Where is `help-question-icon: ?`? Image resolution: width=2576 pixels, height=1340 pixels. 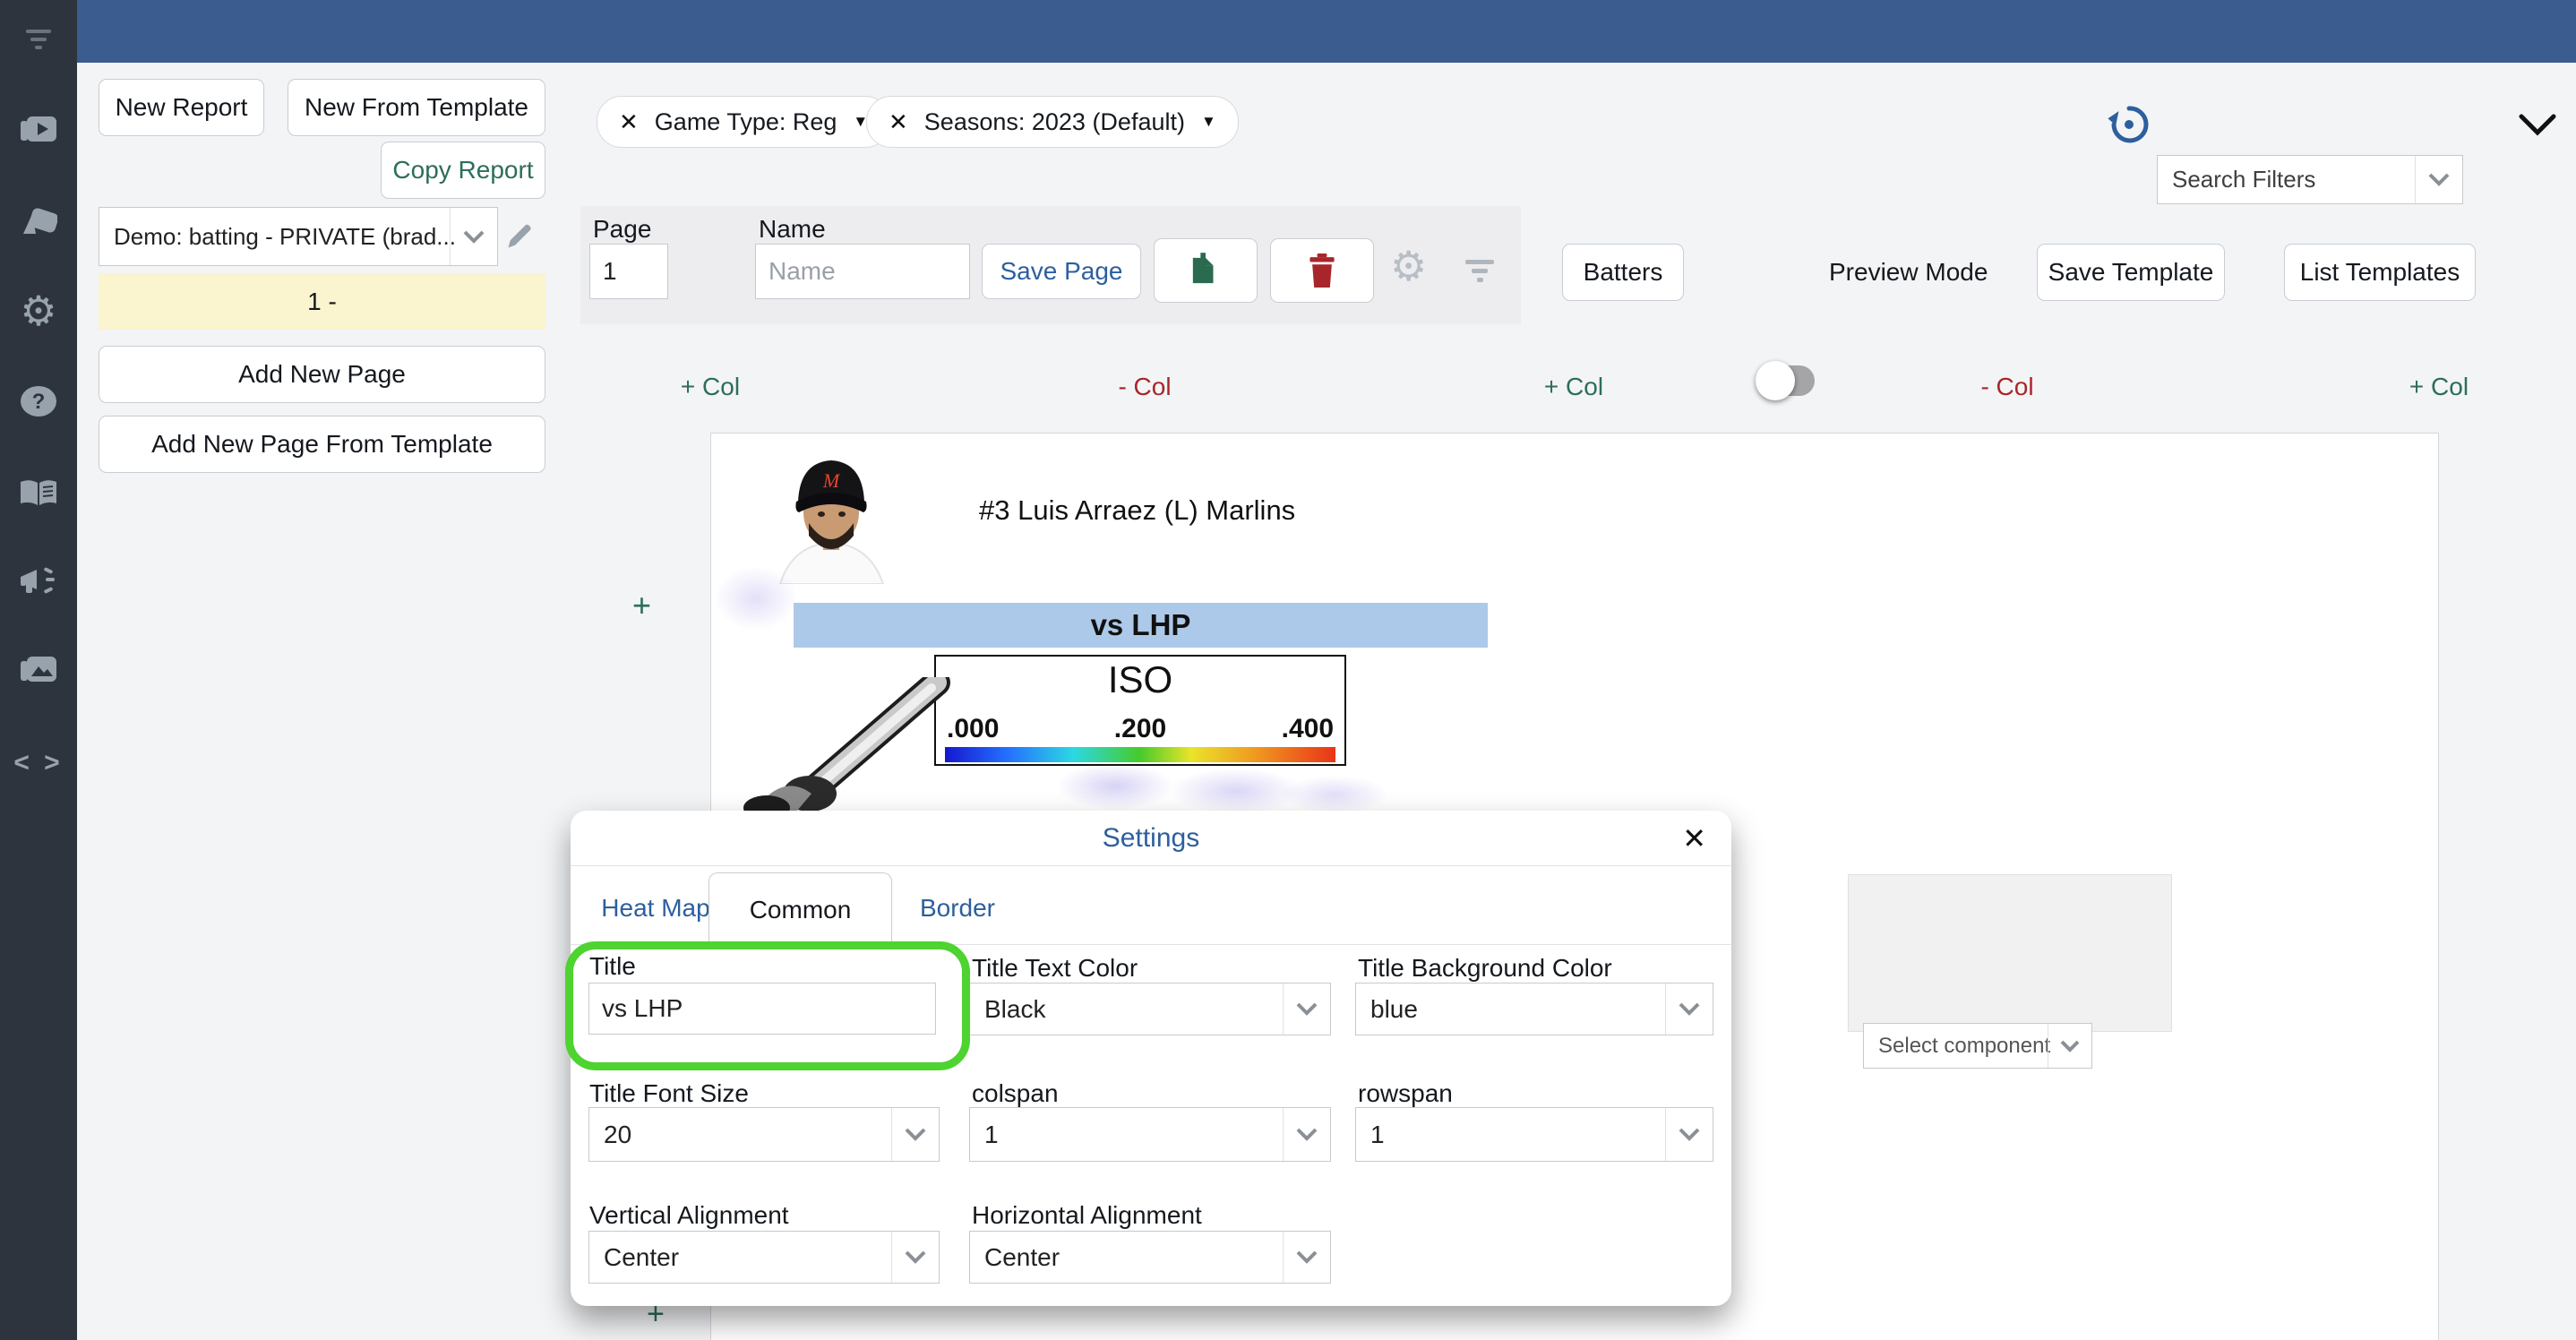 help-question-icon: ? is located at coordinates (38, 401).